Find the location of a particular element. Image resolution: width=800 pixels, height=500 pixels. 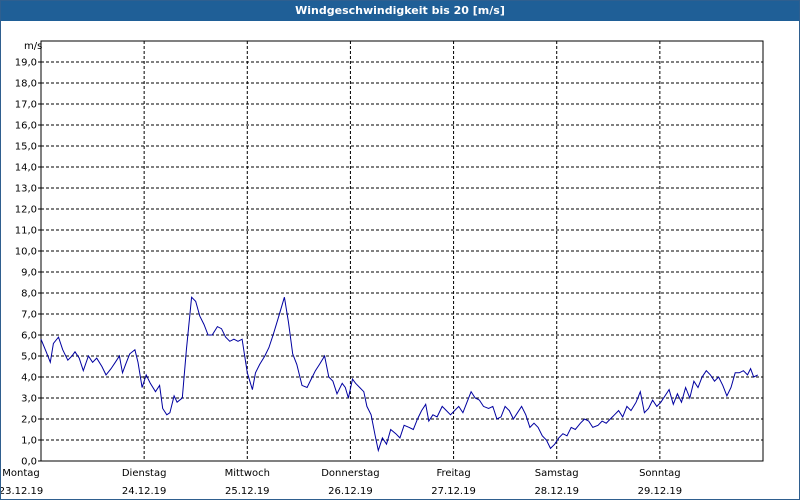

x-tick-date-label: 28.12.19 is located at coordinates (556, 491).